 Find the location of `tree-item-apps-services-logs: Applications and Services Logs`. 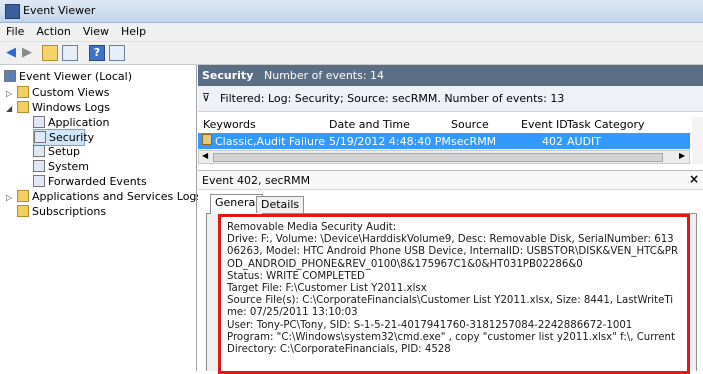

tree-item-apps-services-logs: Applications and Services Logs is located at coordinates (109, 196).